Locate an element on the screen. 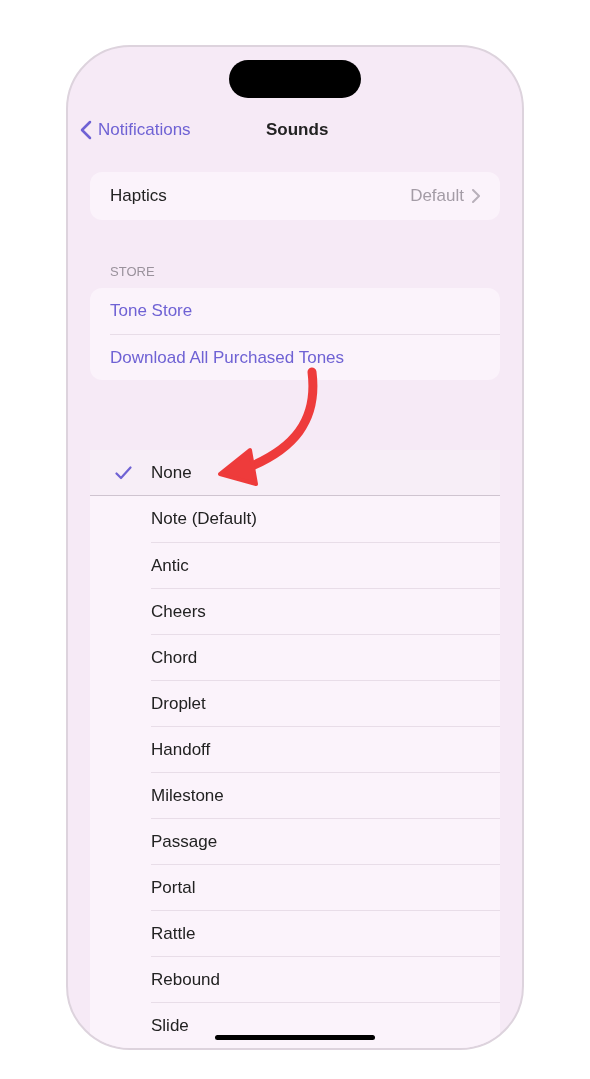  tone-row: Droplet is located at coordinates (295, 703).